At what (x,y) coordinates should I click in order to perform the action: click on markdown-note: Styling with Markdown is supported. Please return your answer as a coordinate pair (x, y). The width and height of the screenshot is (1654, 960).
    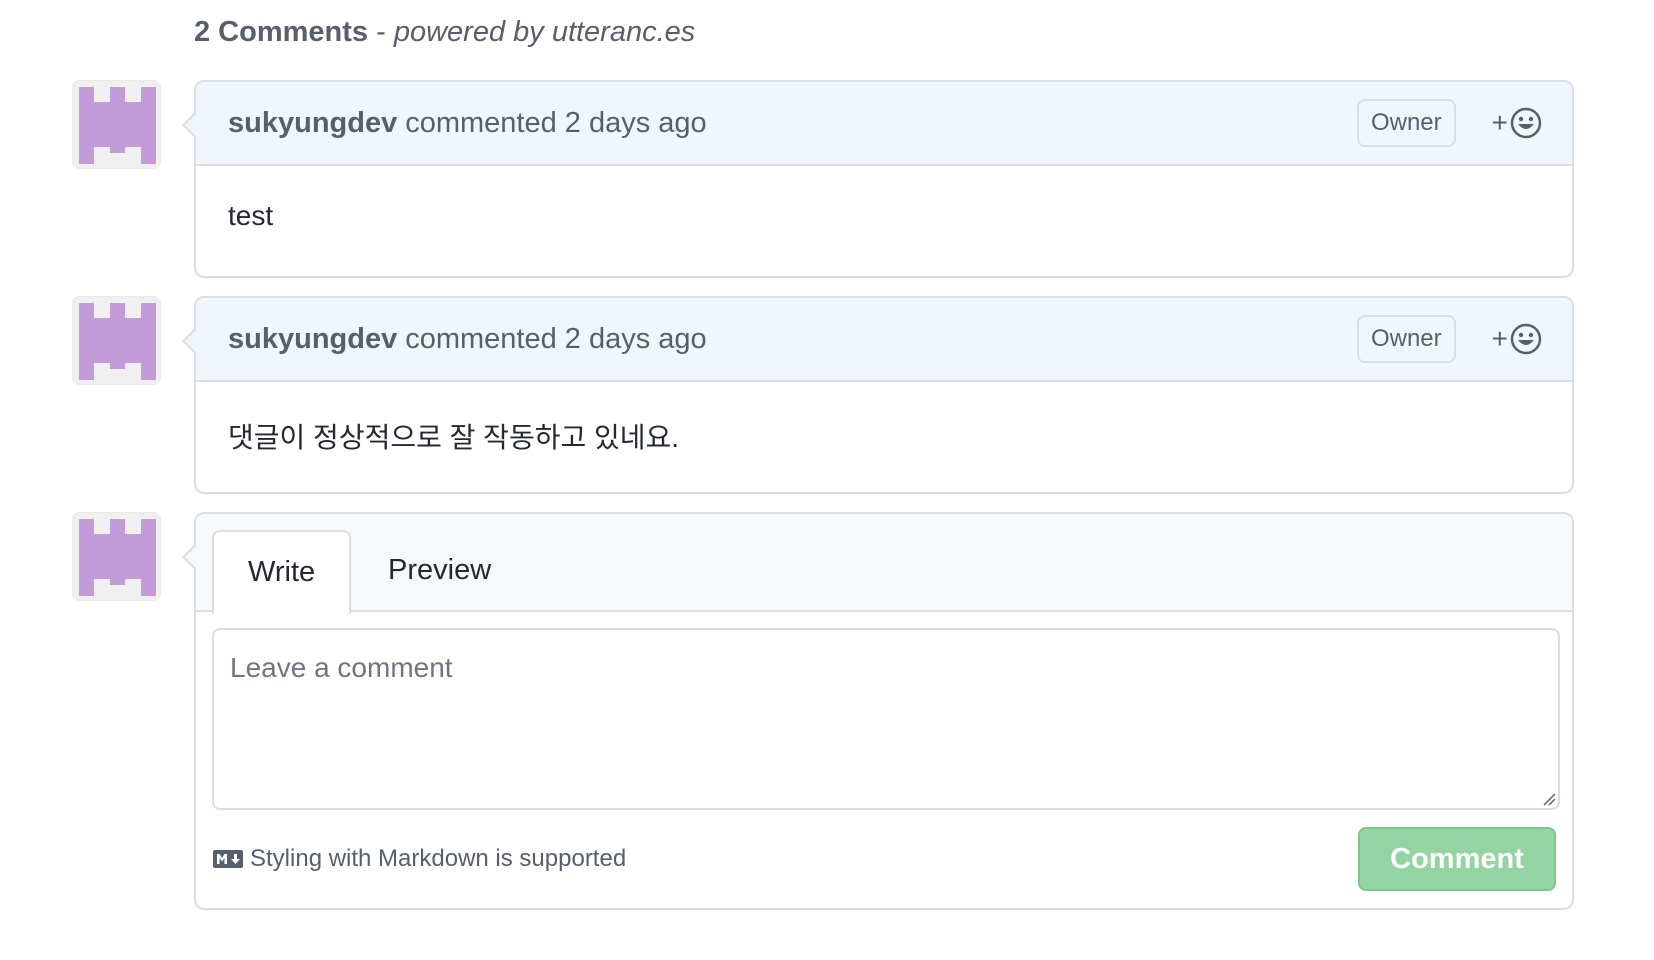
    Looking at the image, I should click on (419, 859).